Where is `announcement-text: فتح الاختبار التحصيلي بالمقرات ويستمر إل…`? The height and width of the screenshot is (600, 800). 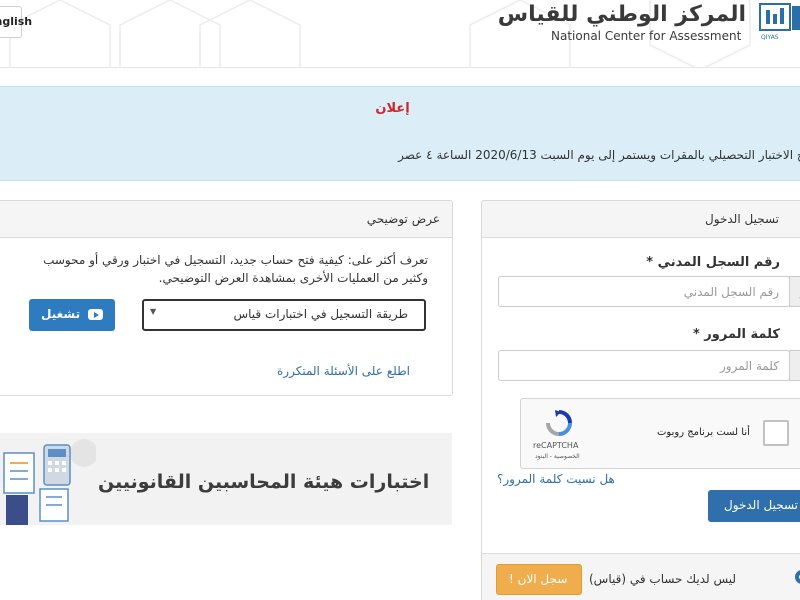 announcement-text: فتح الاختبار التحصيلي بالمقرات ويستمر إل… is located at coordinates (599, 155).